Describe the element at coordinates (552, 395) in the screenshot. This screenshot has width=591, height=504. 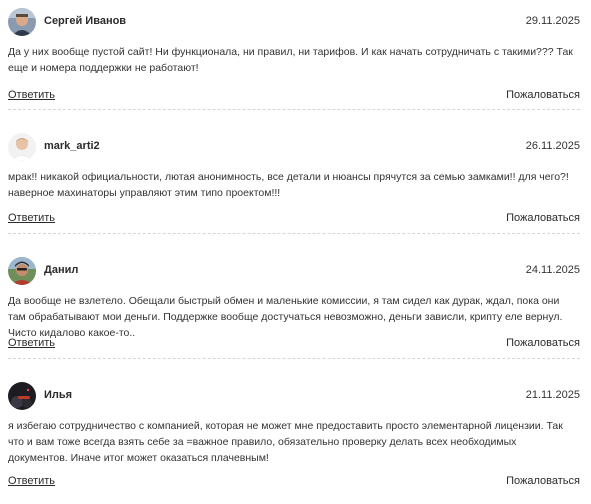
I see `comment-date: 21.11.2025` at that location.